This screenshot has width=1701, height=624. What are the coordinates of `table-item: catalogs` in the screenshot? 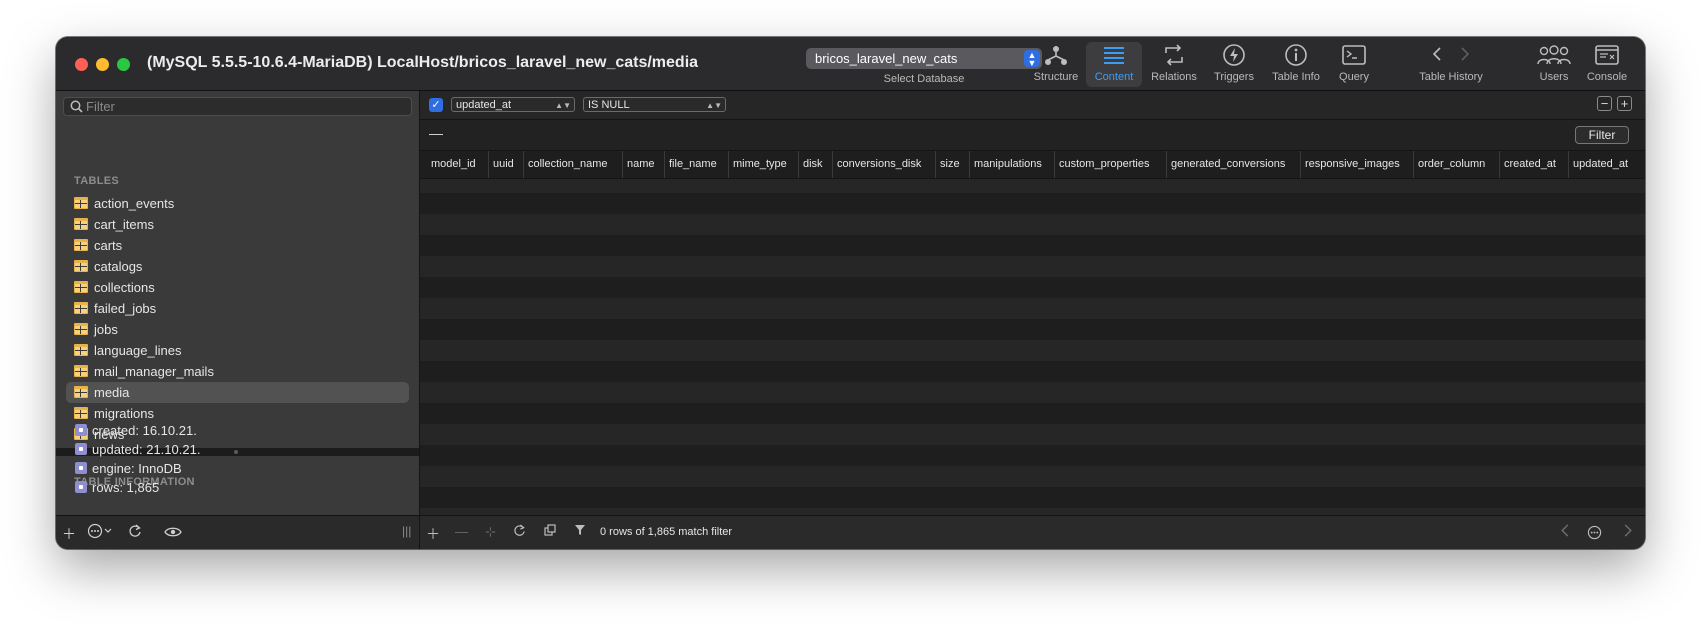 It's located at (237, 266).